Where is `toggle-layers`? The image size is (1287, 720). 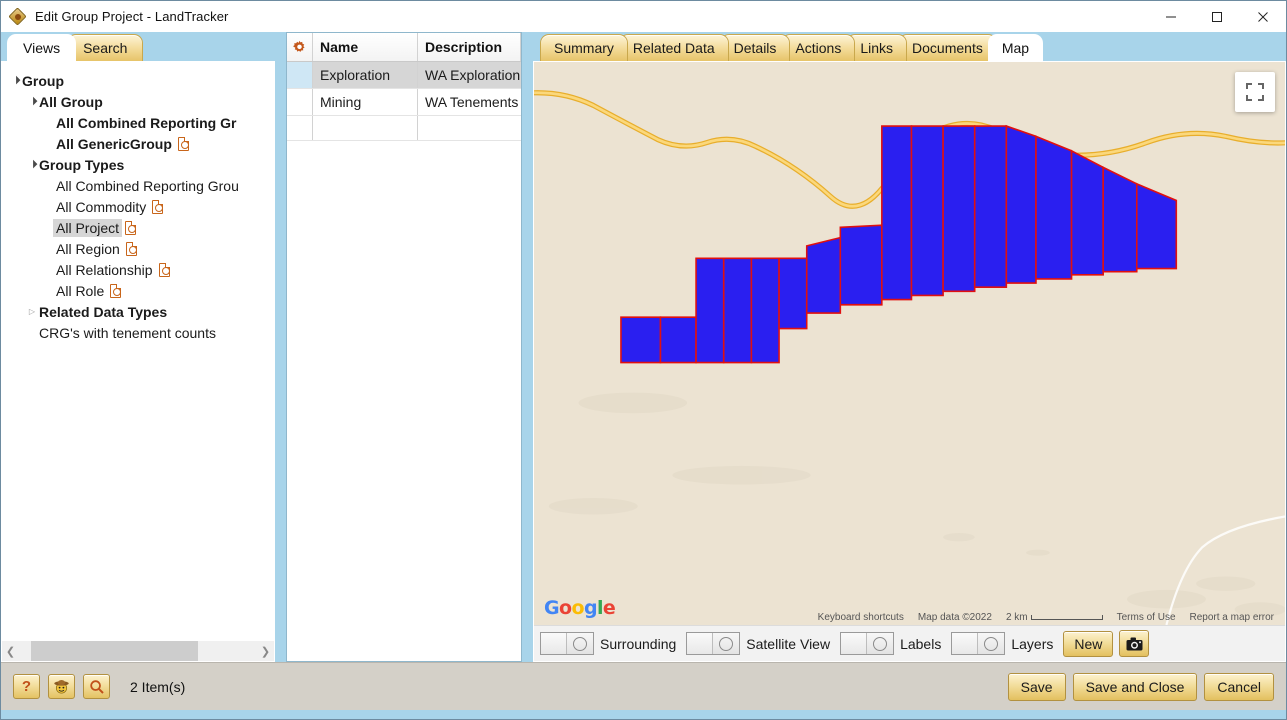 toggle-layers is located at coordinates (978, 643).